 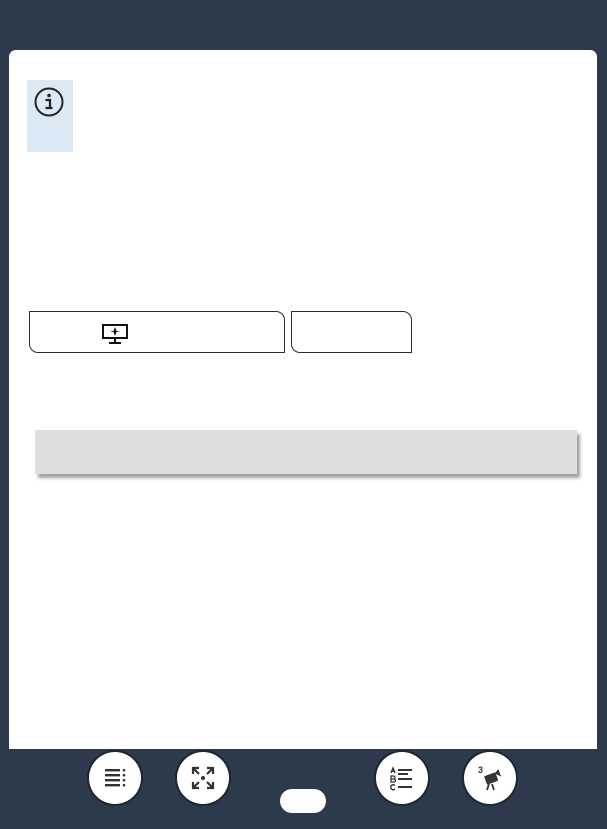 What do you see at coordinates (306, 452) in the screenshot?
I see `section-heading-bar` at bounding box center [306, 452].